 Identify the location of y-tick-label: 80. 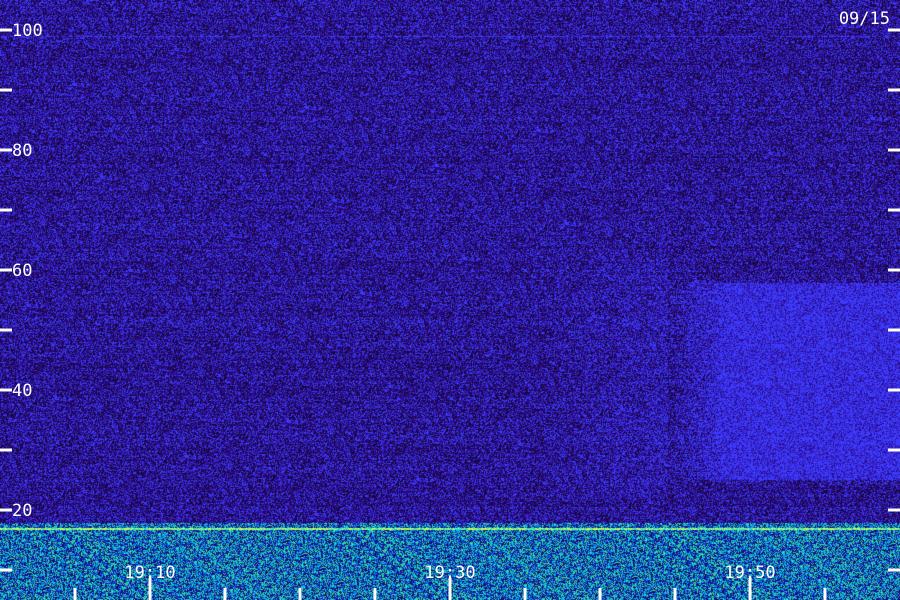
(22, 151).